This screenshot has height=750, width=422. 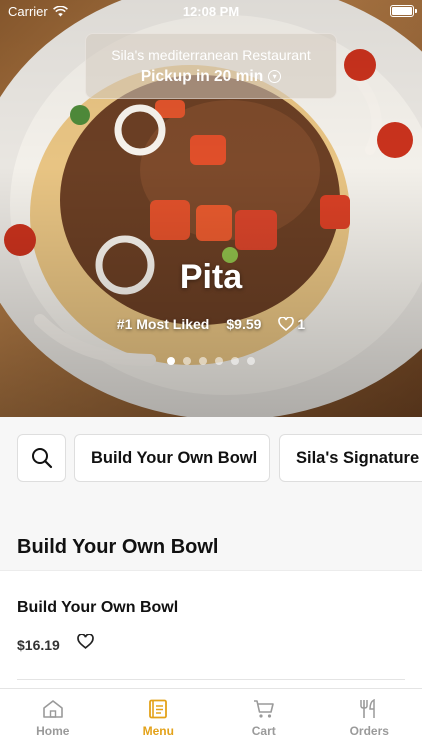 What do you see at coordinates (369, 731) in the screenshot?
I see `tab-label: Orders` at bounding box center [369, 731].